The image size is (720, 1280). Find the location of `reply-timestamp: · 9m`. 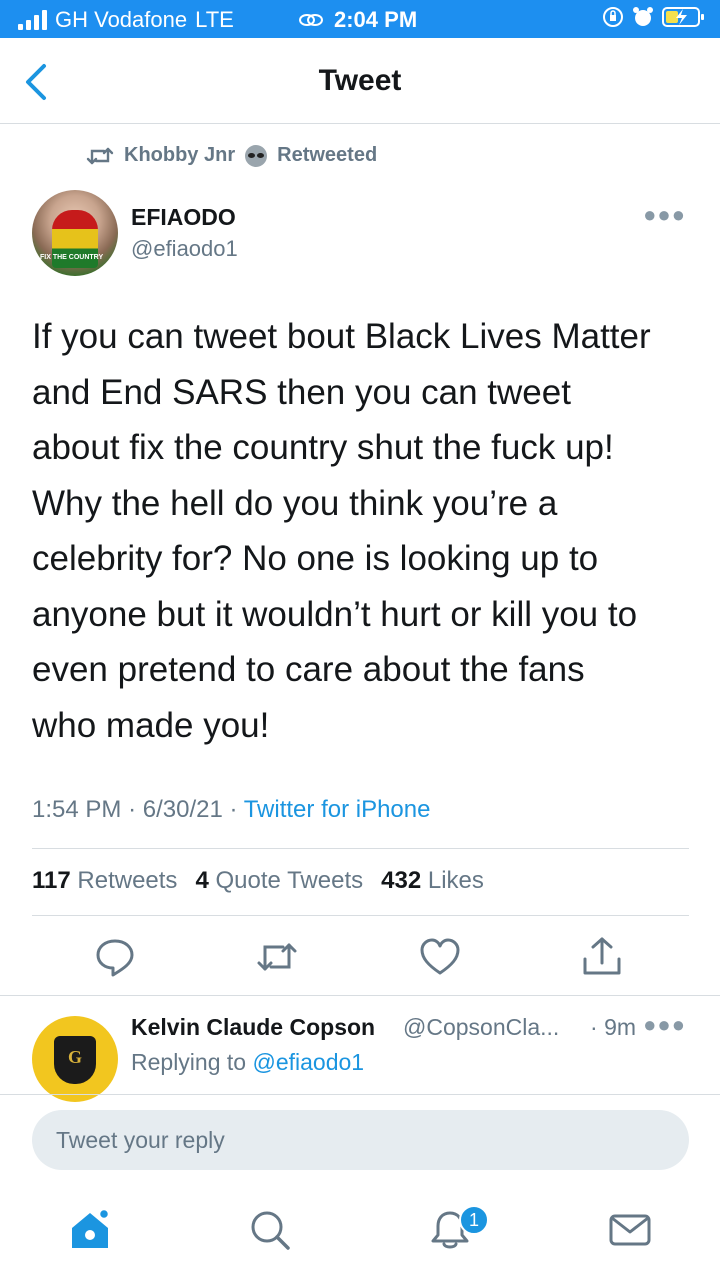

reply-timestamp: · 9m is located at coordinates (613, 1027).